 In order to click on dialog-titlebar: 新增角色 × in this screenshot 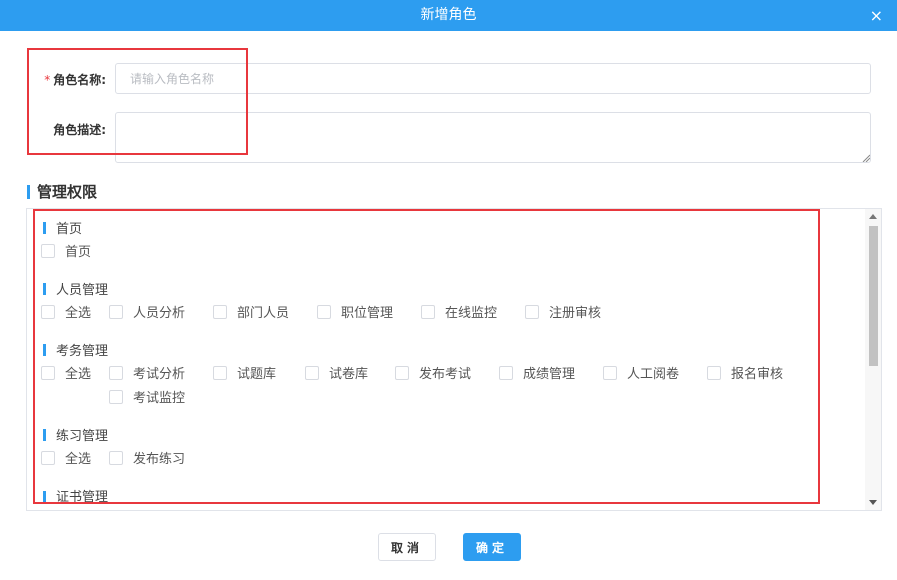, I will do `click(448, 15)`.